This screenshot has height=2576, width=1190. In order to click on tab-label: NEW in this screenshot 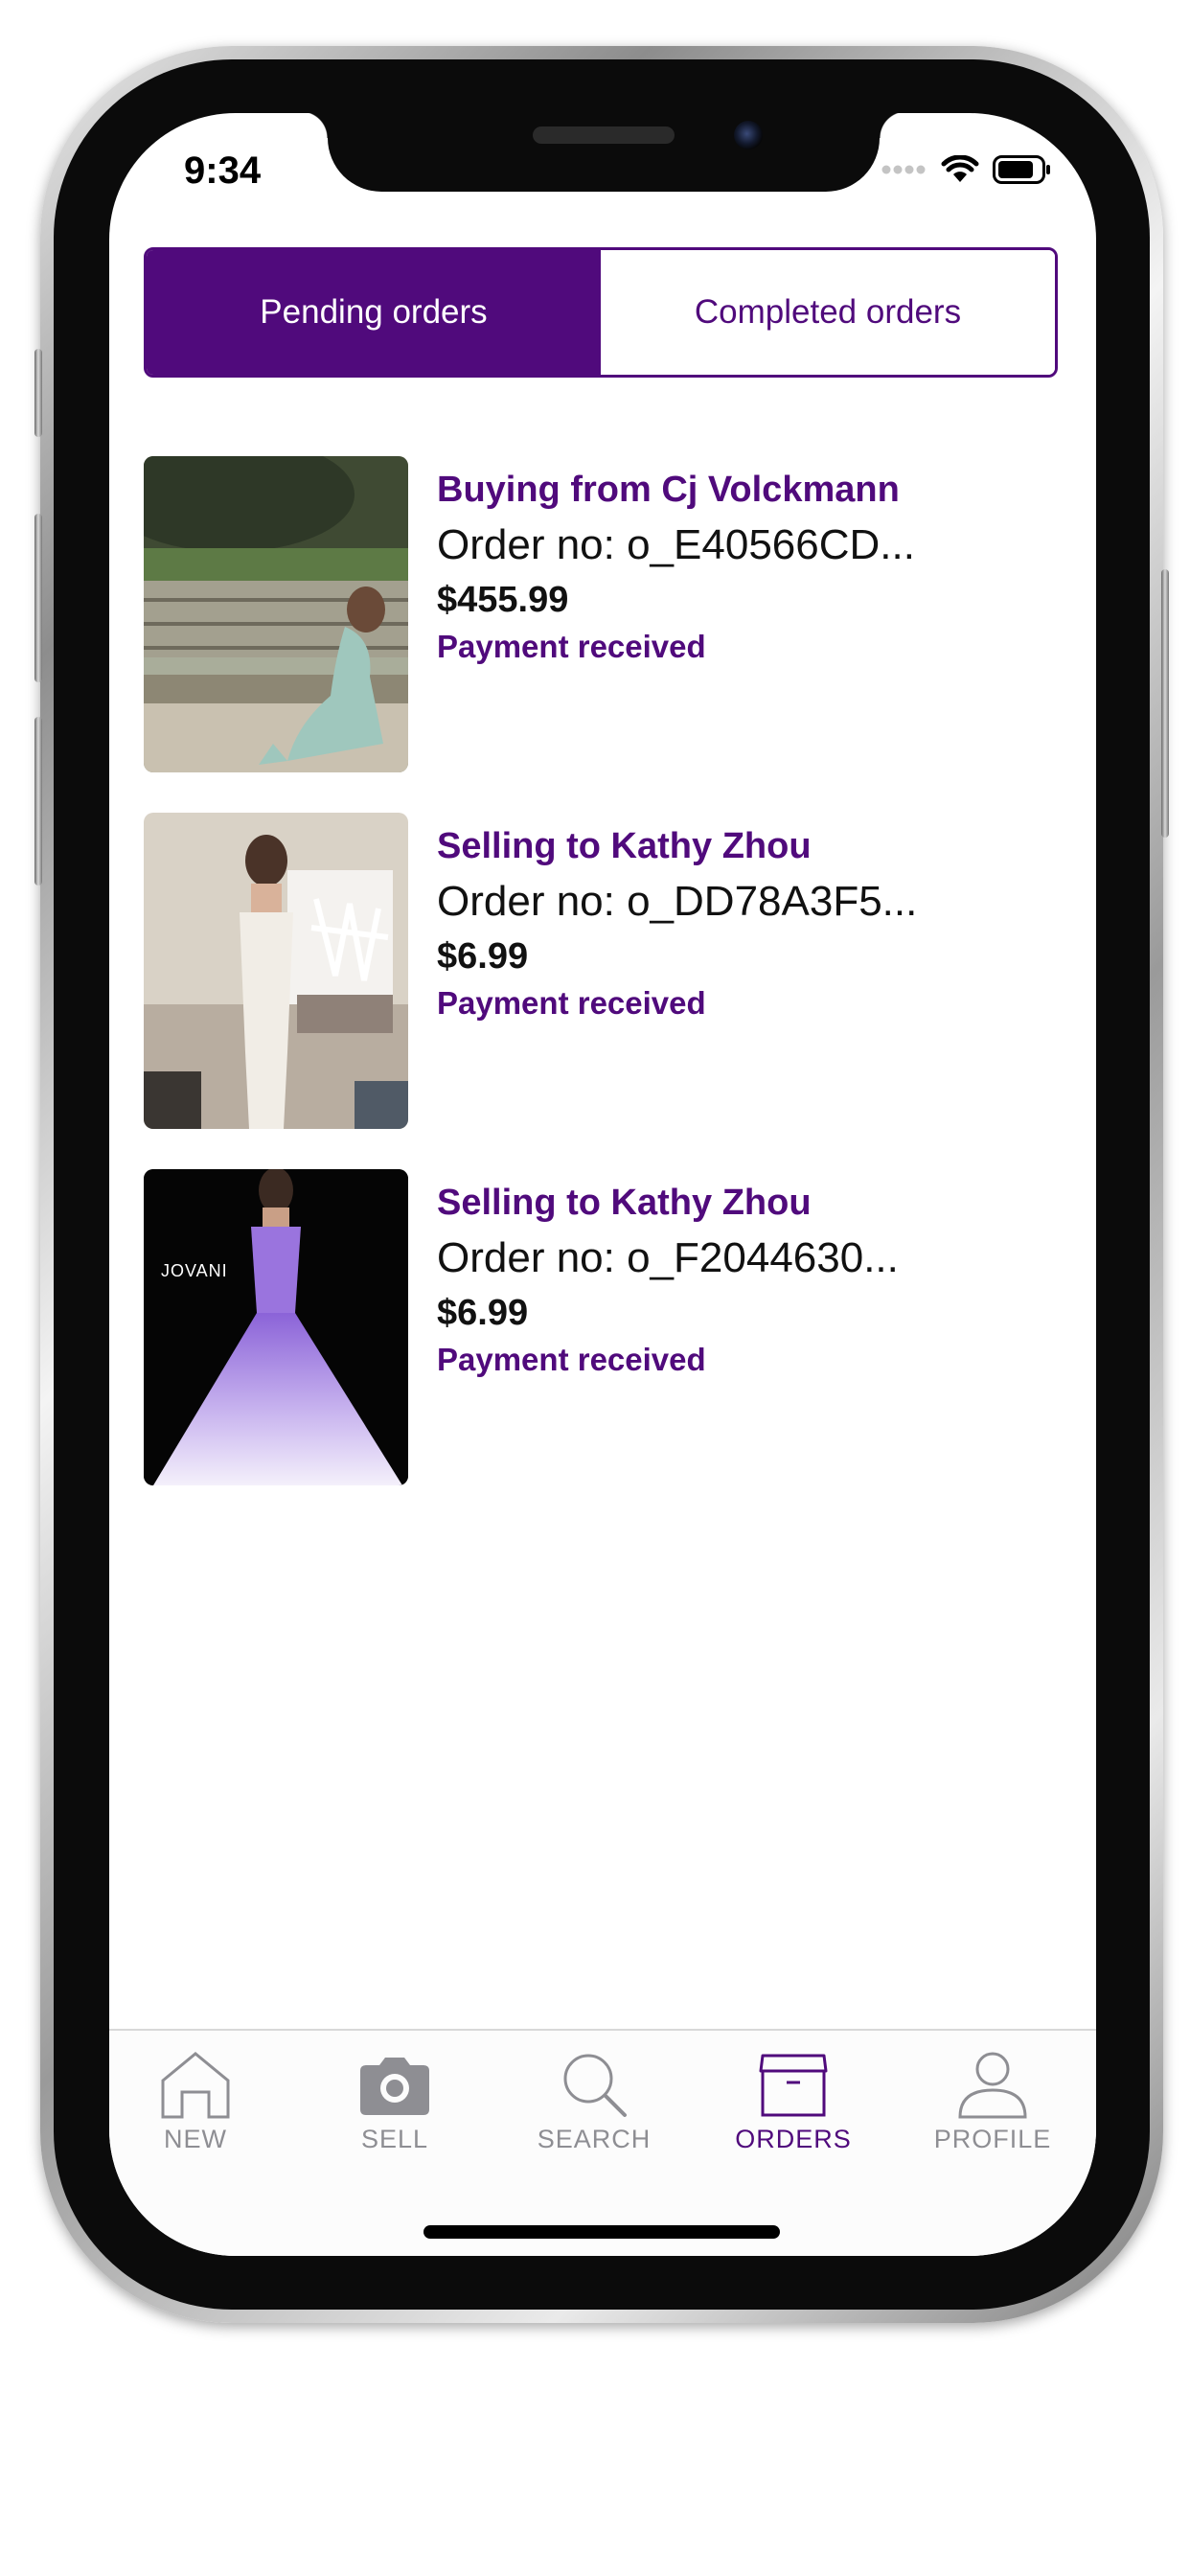, I will do `click(195, 2139)`.